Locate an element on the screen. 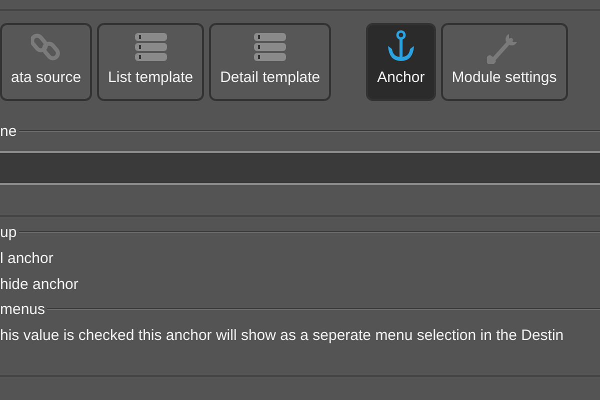 The height and width of the screenshot is (400, 600). toolbar-button: ata source is located at coordinates (46, 62).